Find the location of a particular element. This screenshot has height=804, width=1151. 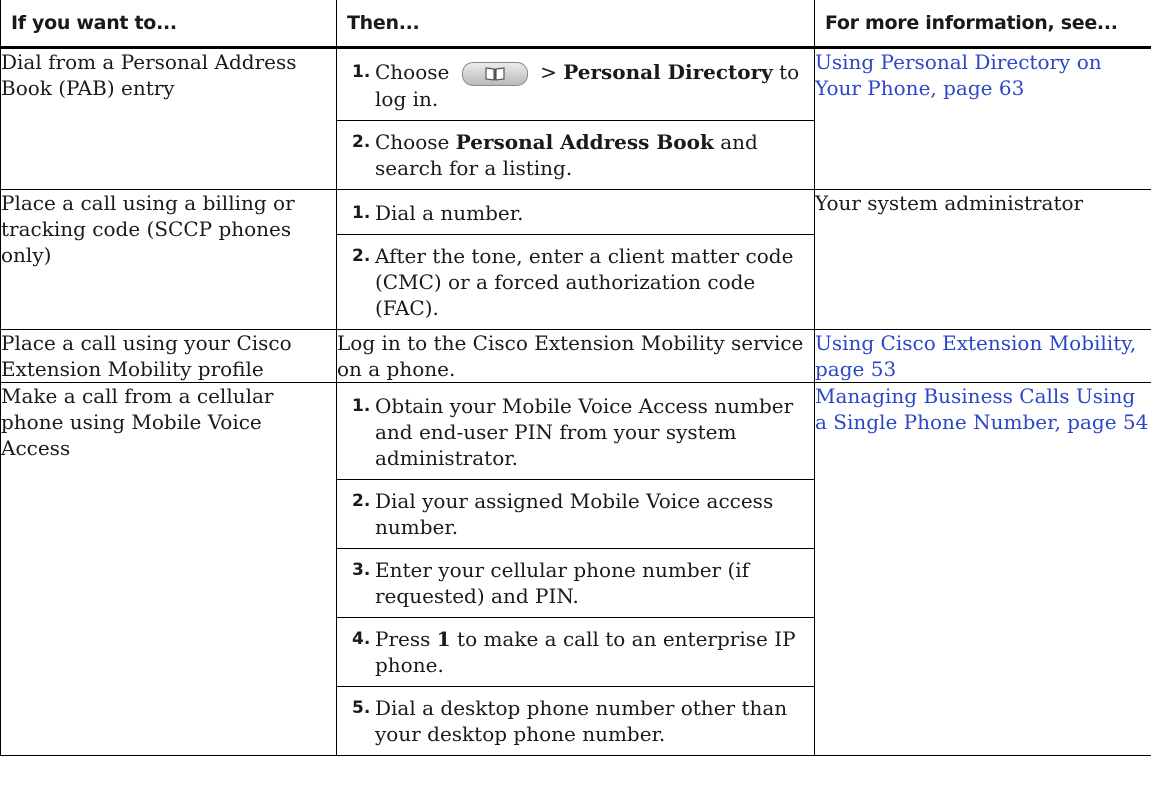

directories-icon is located at coordinates (494, 74).